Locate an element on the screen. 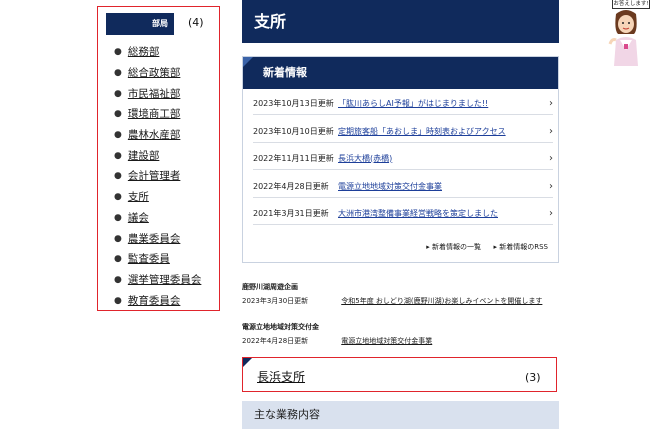 The width and height of the screenshot is (650, 438). news-link: 「肱川あらしAI予報」がはじまりました!! is located at coordinates (439, 103).